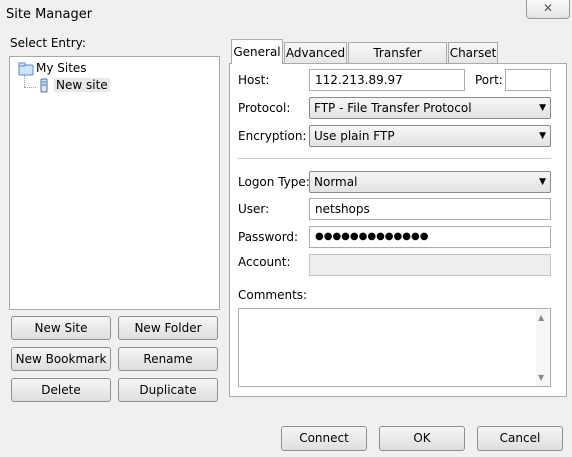 This screenshot has height=457, width=572. I want to click on protocol-value: FTP - File Transfer Protocol, so click(393, 108).